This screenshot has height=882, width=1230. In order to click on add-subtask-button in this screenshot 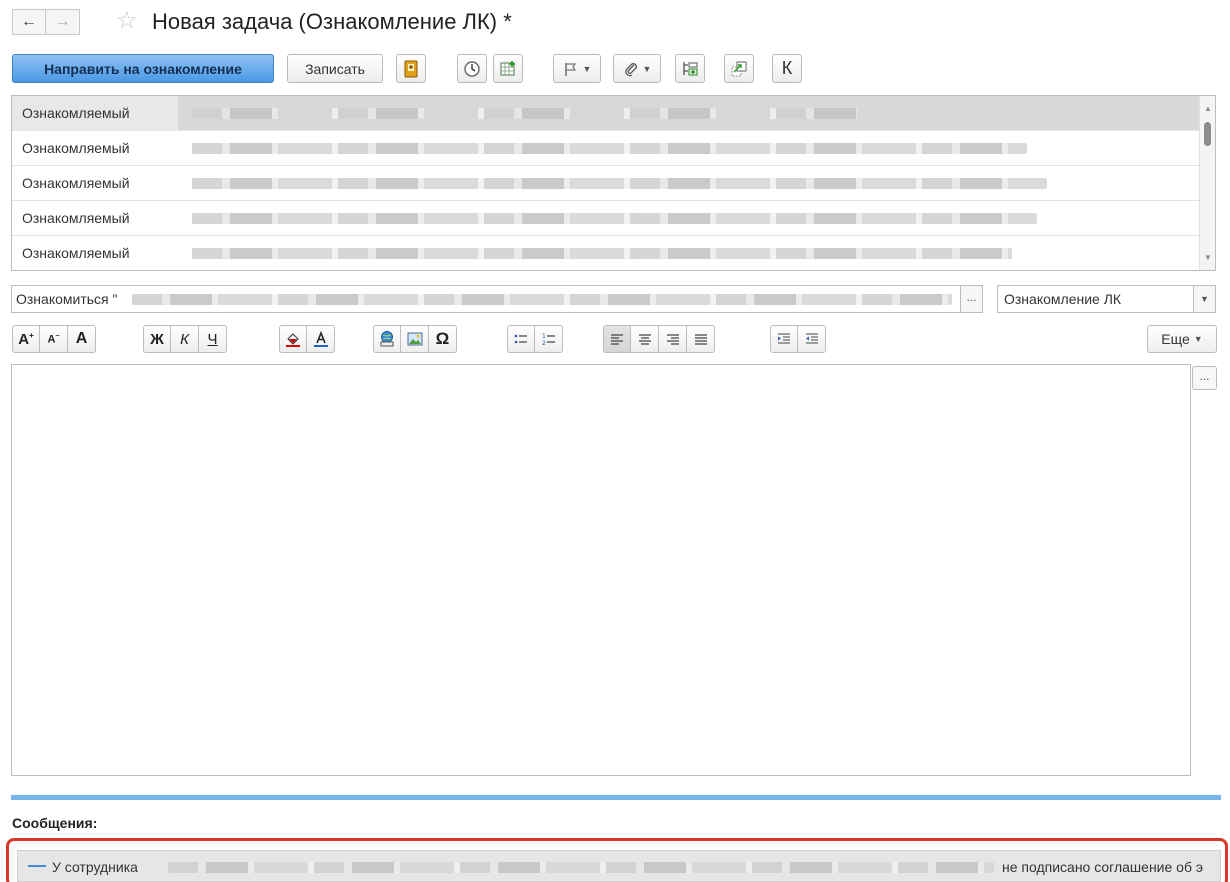, I will do `click(508, 68)`.